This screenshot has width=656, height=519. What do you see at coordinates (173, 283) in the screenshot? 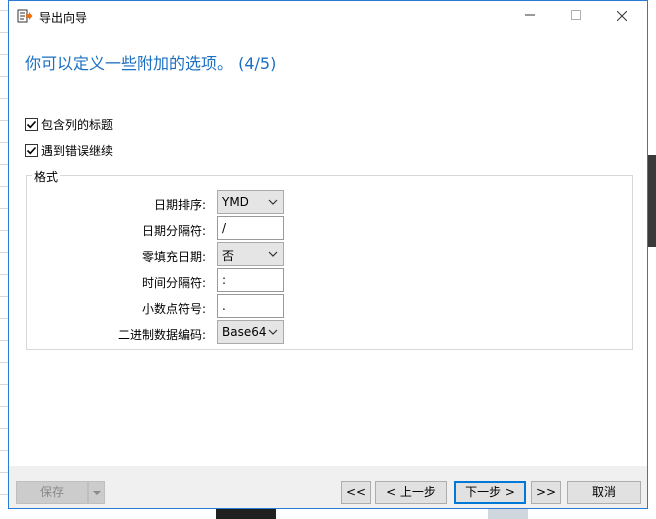
I see `time-separator-label: 时间分隔符:` at bounding box center [173, 283].